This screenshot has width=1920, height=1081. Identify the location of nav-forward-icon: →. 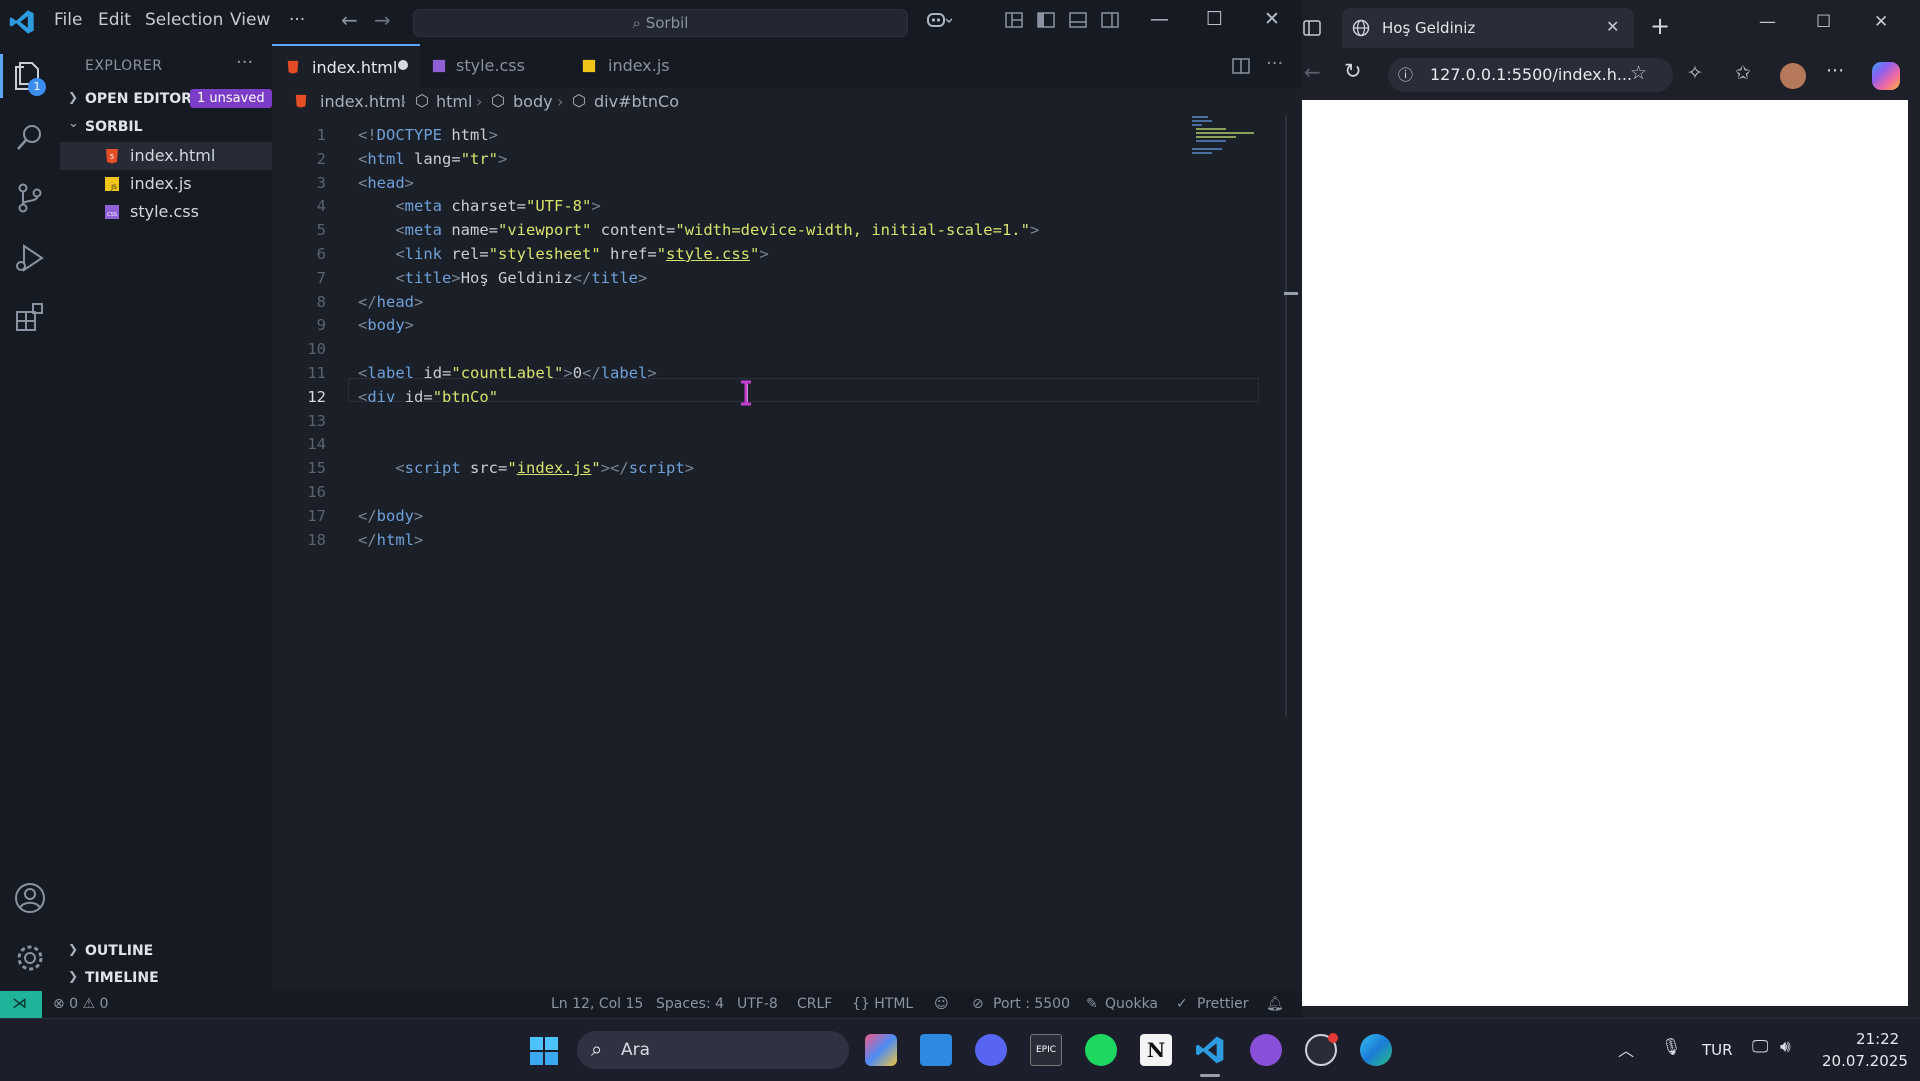
(382, 20).